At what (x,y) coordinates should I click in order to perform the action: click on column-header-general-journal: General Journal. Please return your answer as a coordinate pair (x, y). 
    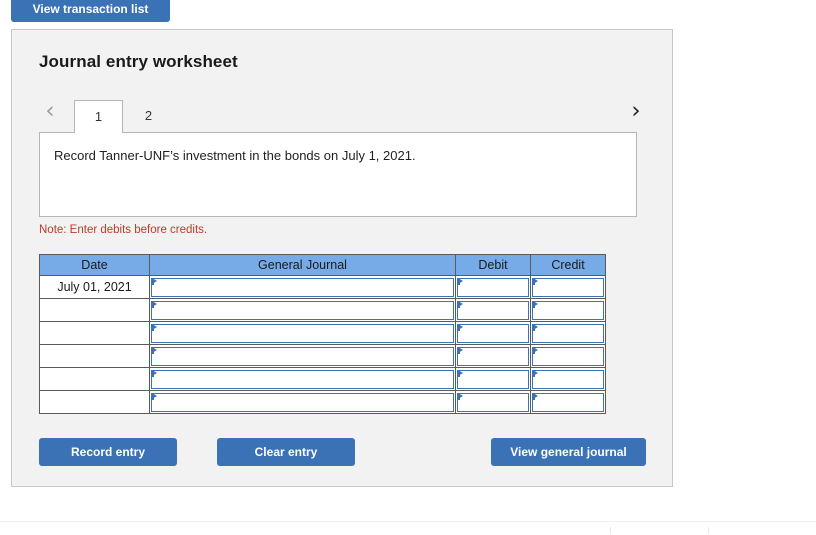
    Looking at the image, I should click on (302, 265).